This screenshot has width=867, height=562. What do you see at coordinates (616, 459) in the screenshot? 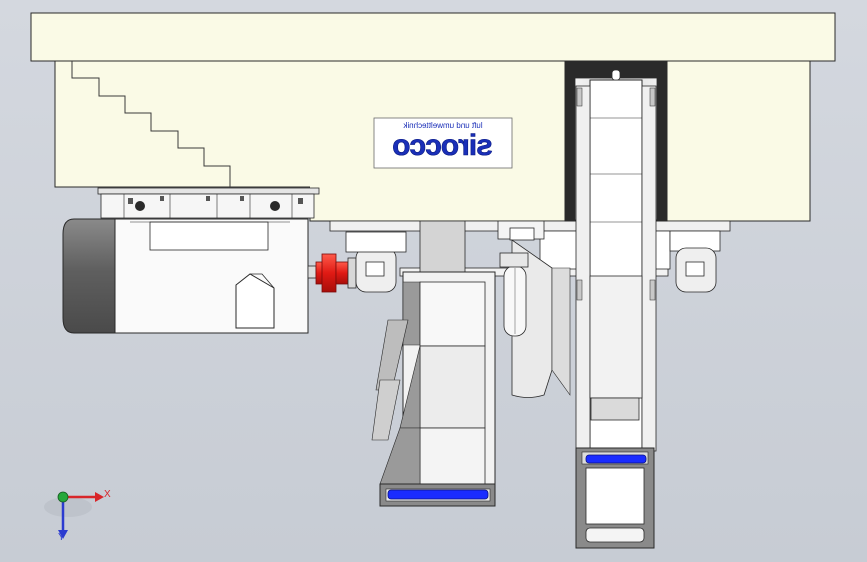
I see `outlet-opening-right` at bounding box center [616, 459].